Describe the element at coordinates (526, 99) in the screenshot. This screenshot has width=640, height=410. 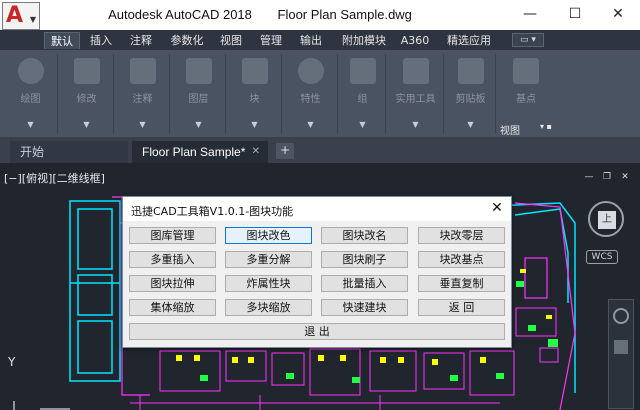
I see `ribbon-group-label: 基点` at that location.